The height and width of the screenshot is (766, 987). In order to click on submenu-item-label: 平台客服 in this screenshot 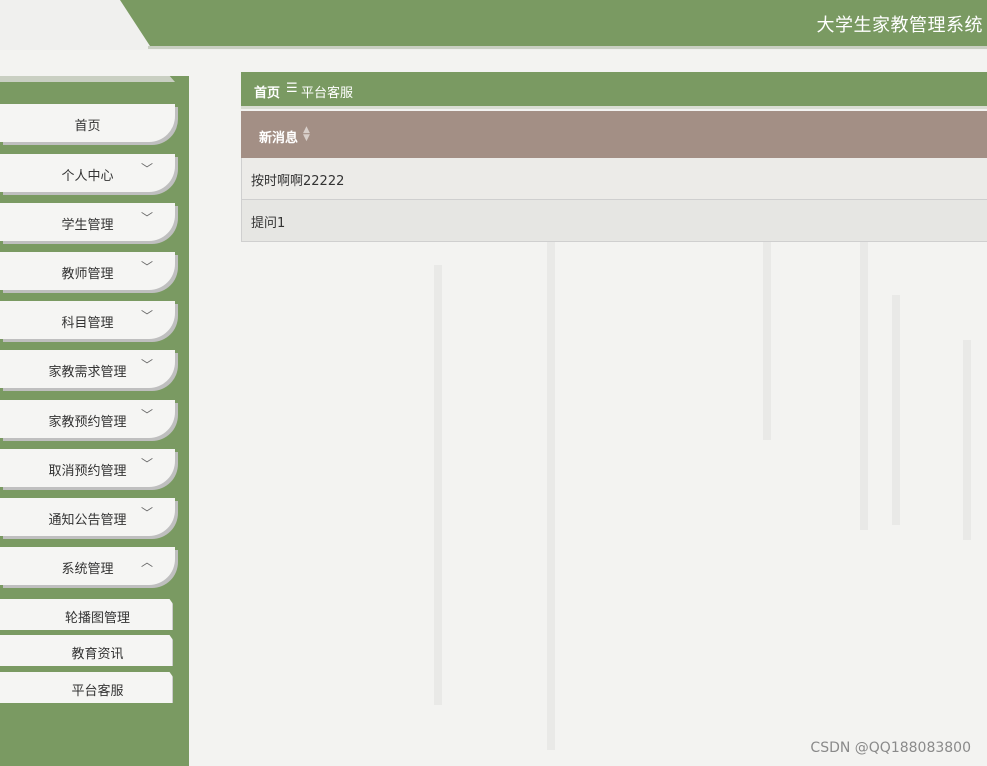, I will do `click(97, 691)`.